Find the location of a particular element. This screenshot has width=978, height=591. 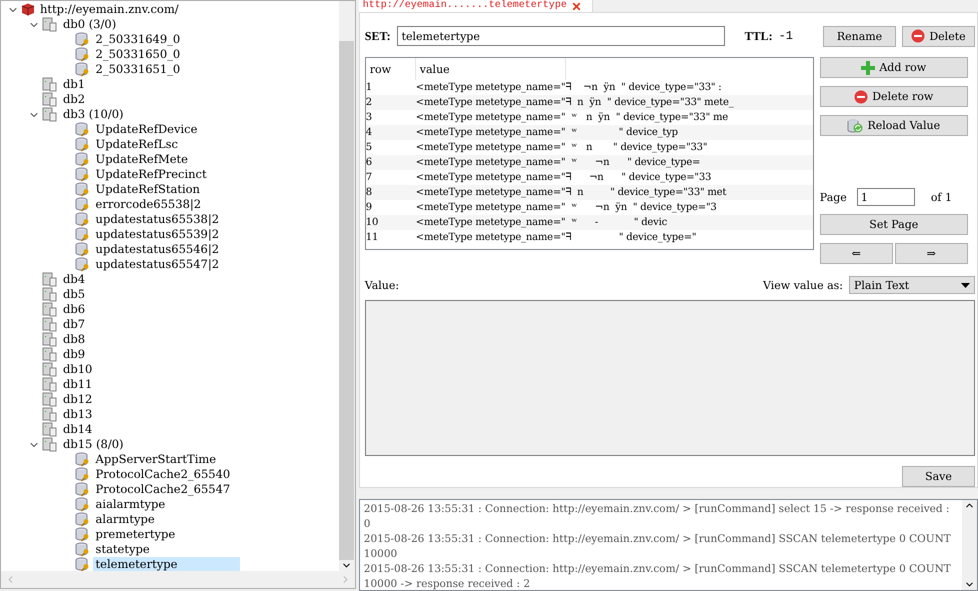

tree-item: premetertype is located at coordinates (136, 534).